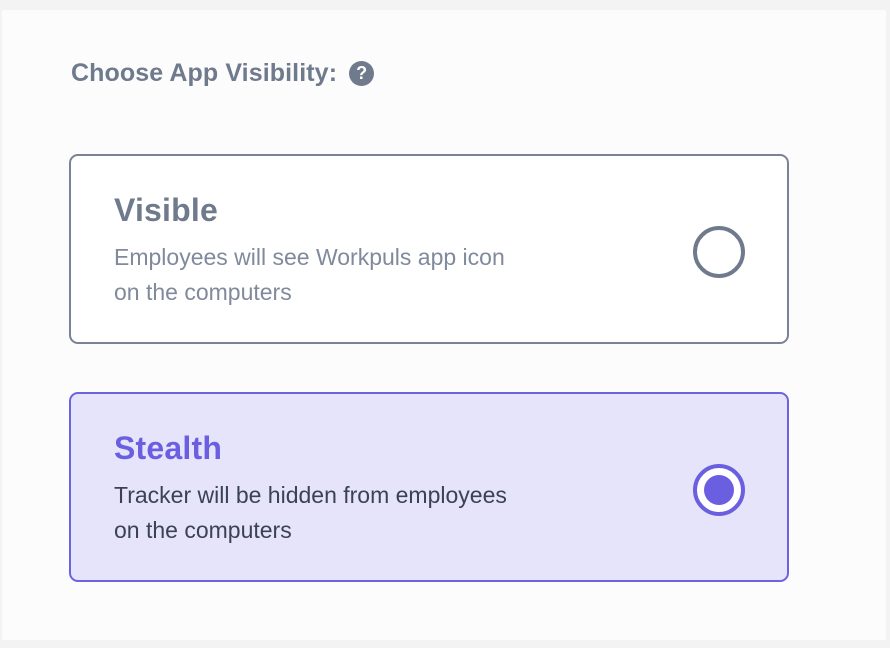 Image resolution: width=890 pixels, height=648 pixels. I want to click on option-title-stealth: Stealth, so click(168, 448).